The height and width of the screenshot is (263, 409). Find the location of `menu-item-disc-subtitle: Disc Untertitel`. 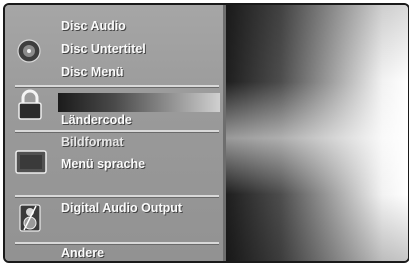

menu-item-disc-subtitle: Disc Untertitel is located at coordinates (103, 49).